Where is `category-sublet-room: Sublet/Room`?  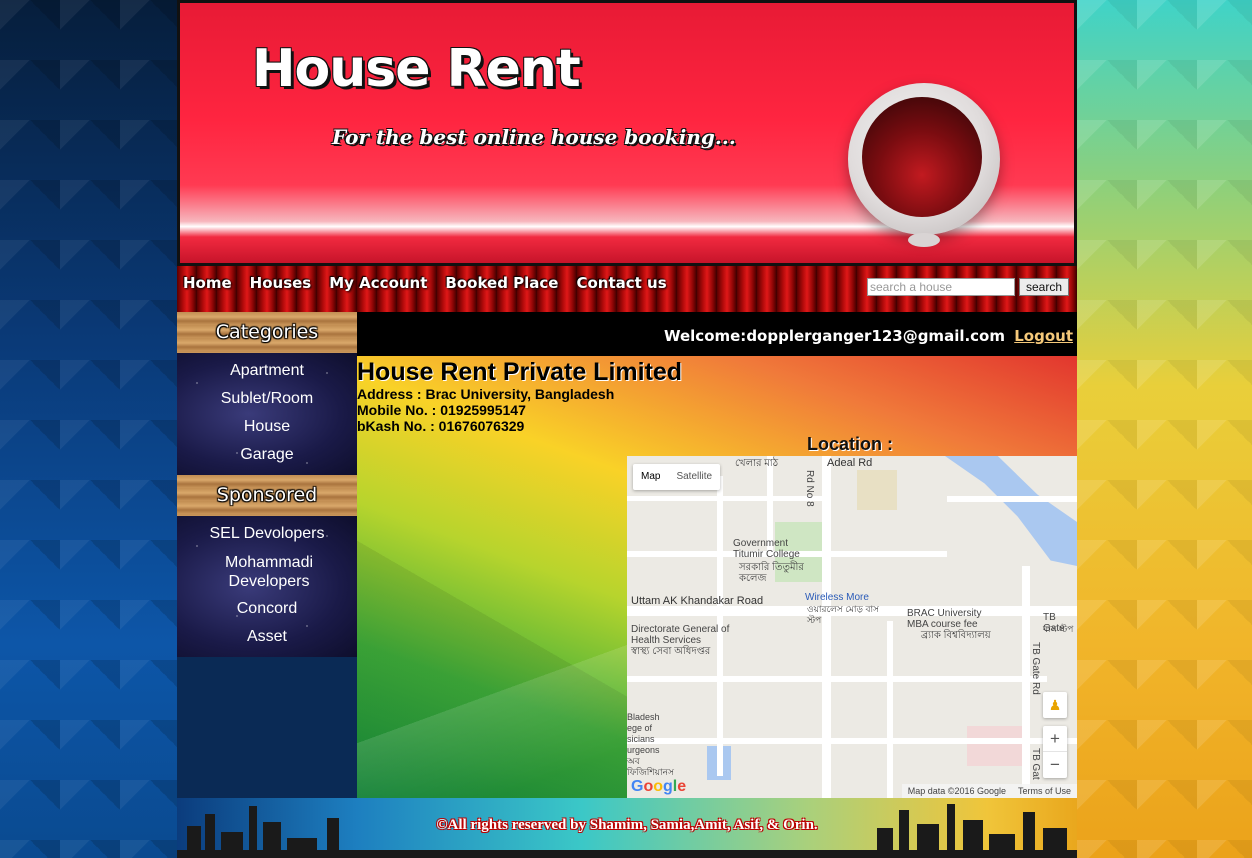 category-sublet-room: Sublet/Room is located at coordinates (267, 399).